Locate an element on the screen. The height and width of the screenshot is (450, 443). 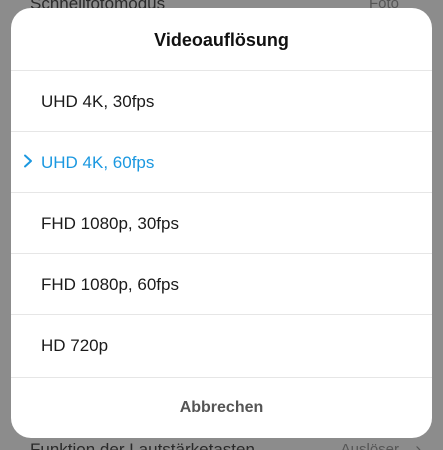
setting-value: Auslöser is located at coordinates (369, 445).